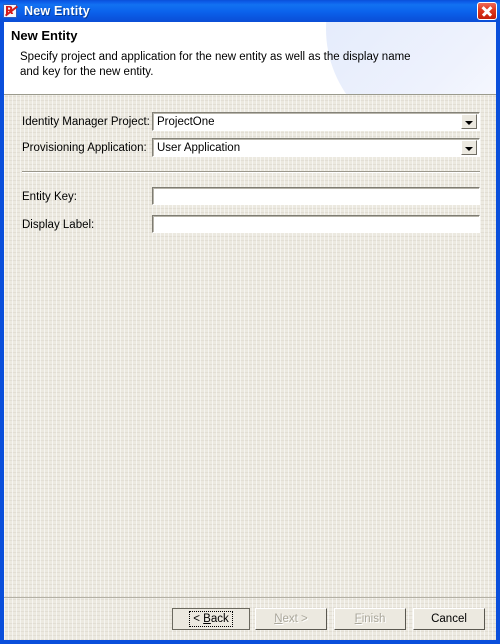 Image resolution: width=500 pixels, height=644 pixels. I want to click on section-separator, so click(251, 172).